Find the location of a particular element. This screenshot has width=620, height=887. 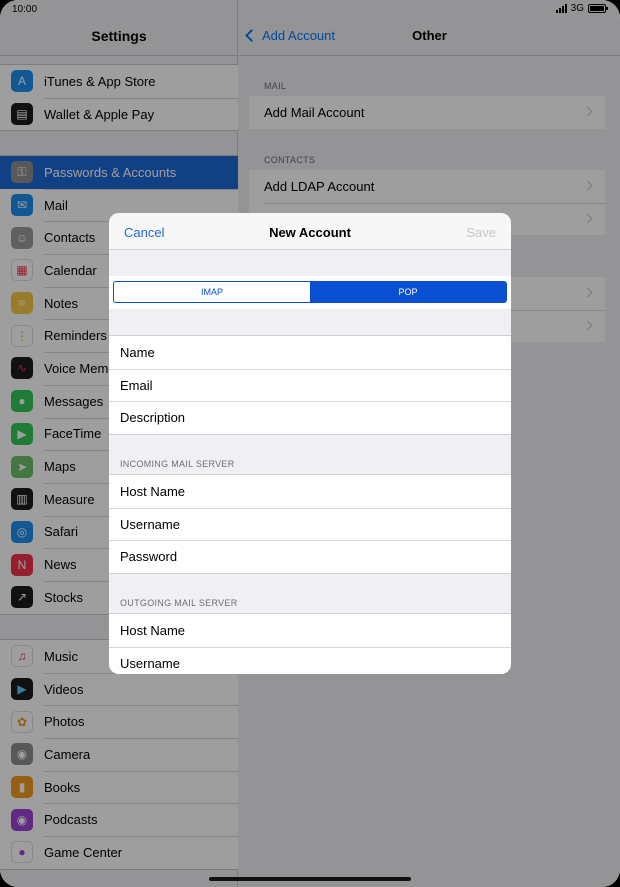

sheet-nav-bar: Cancel New Account Save is located at coordinates (310, 231).